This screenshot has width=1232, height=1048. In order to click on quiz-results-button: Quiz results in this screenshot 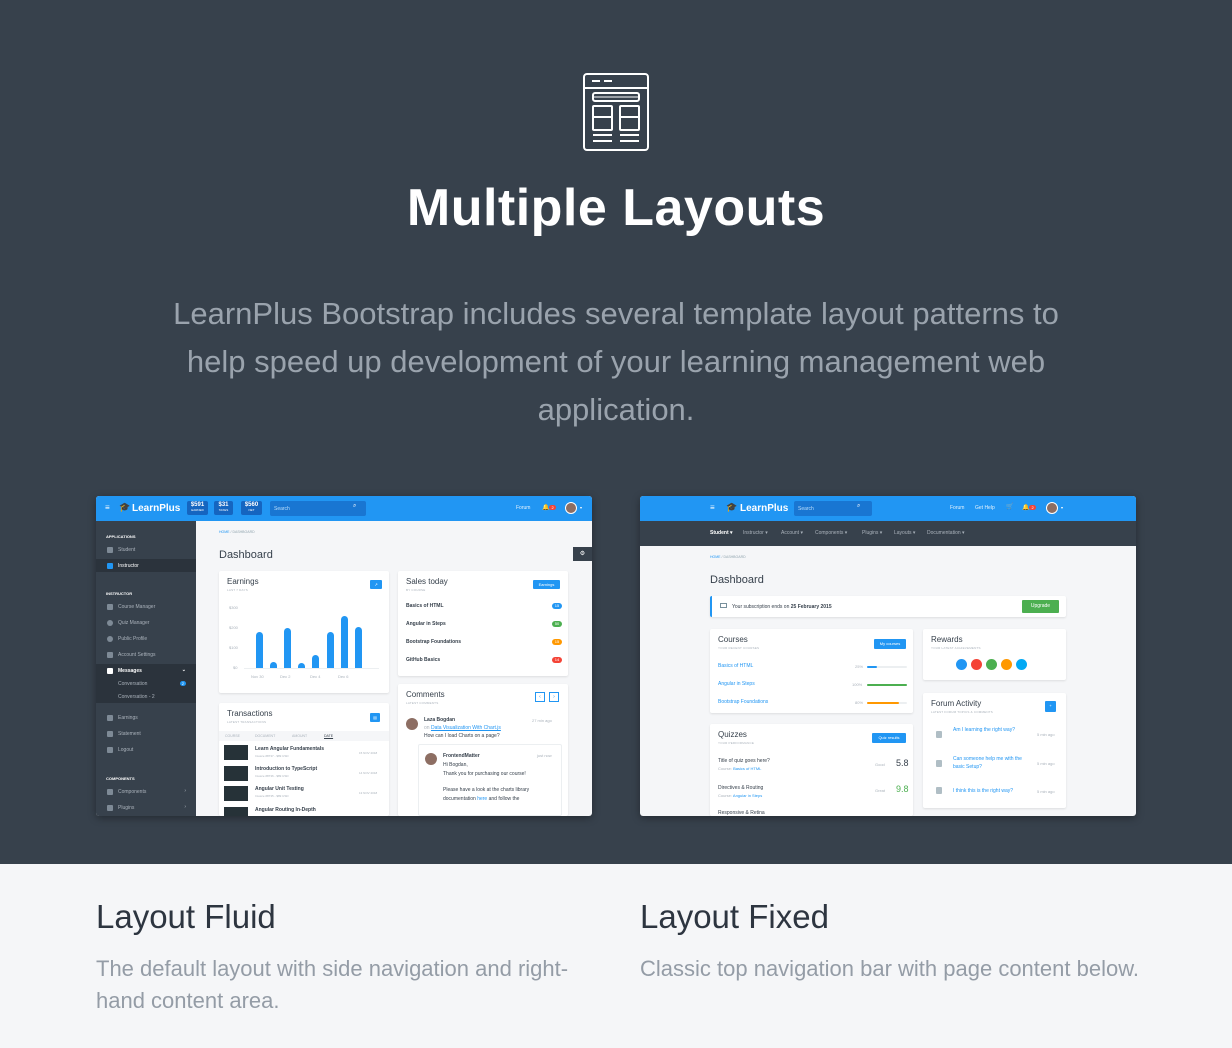, I will do `click(889, 738)`.